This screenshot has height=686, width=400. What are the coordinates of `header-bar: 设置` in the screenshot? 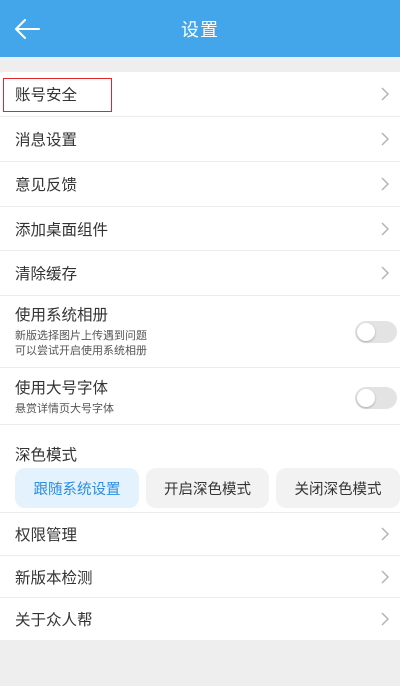 It's located at (200, 28).